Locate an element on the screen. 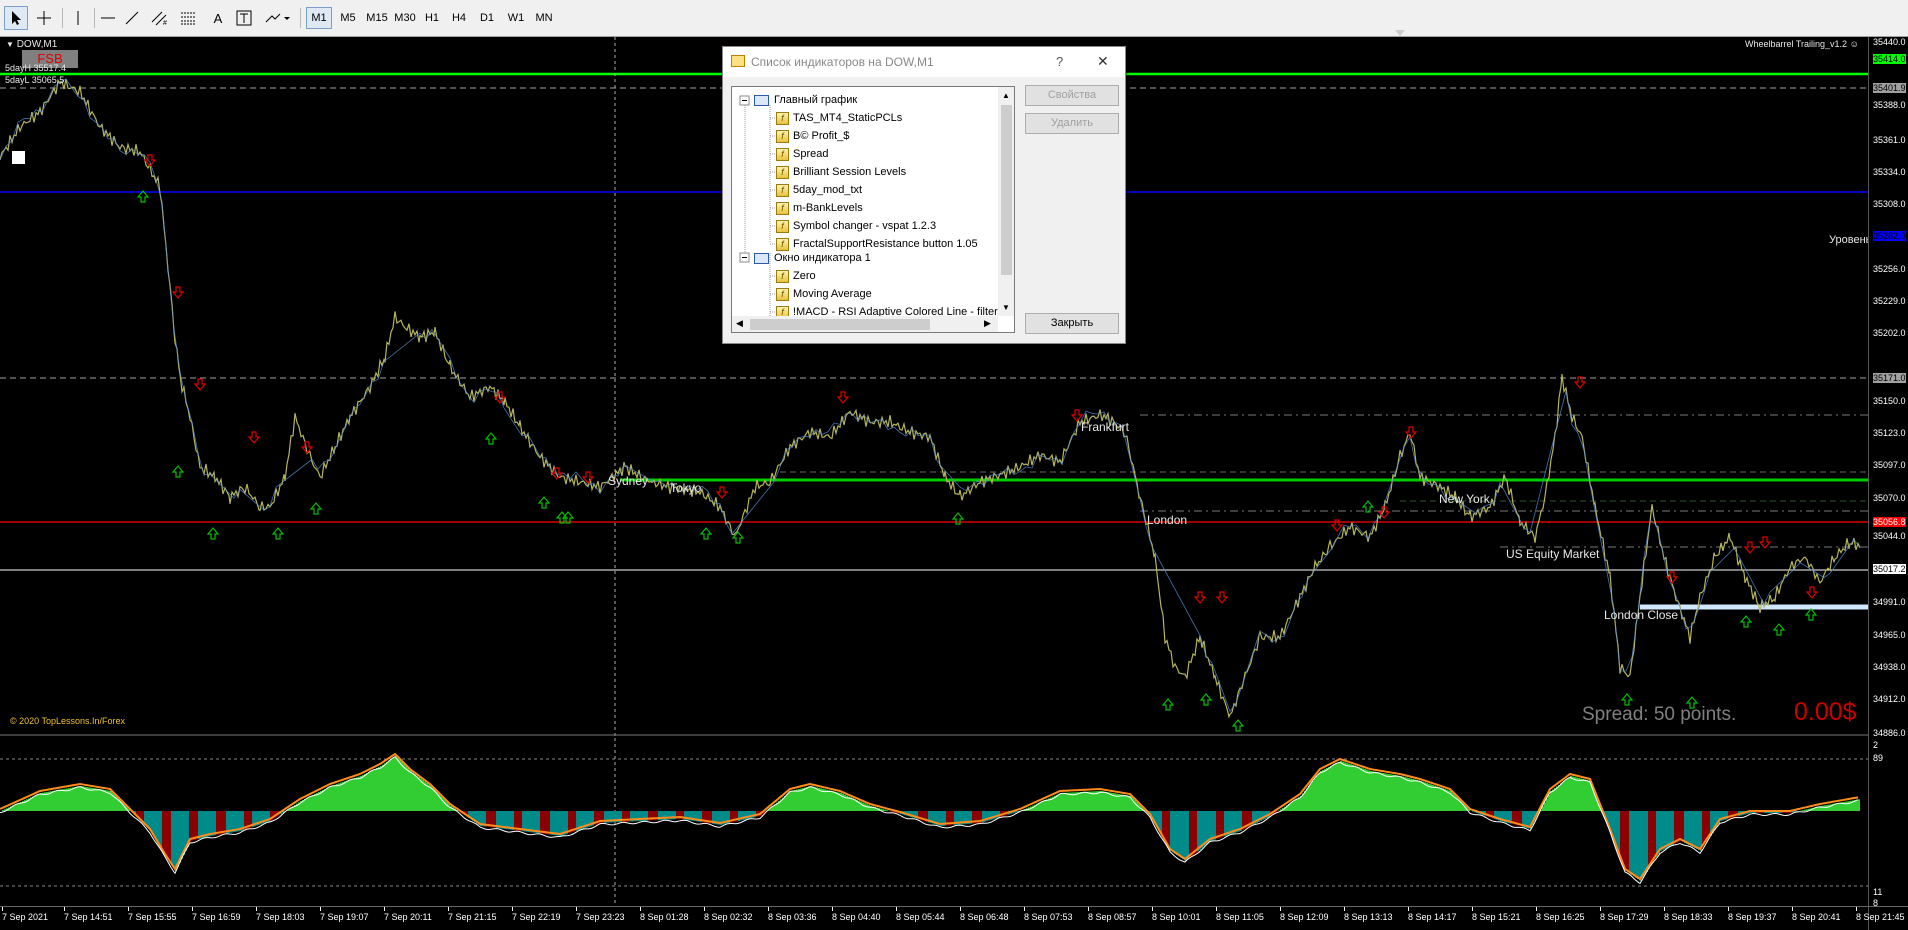 The width and height of the screenshot is (1908, 930). chart-shift-marker is located at coordinates (1400, 33).